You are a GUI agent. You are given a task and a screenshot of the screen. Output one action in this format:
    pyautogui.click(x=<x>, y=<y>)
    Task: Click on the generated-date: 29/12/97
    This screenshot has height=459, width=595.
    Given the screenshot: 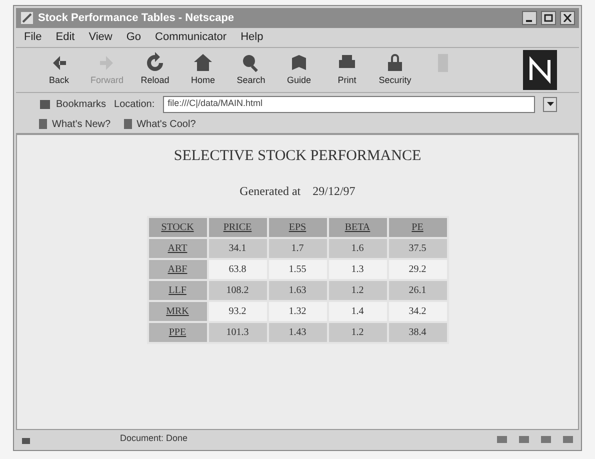 What is the action you would take?
    pyautogui.click(x=334, y=191)
    